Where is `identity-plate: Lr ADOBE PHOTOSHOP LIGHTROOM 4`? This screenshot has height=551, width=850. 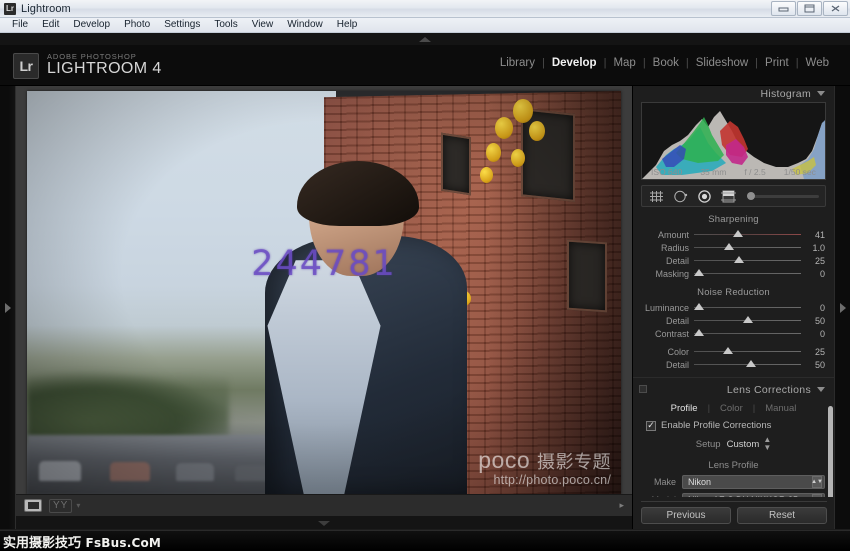 identity-plate: Lr ADOBE PHOTOSHOP LIGHTROOM 4 is located at coordinates (87, 65).